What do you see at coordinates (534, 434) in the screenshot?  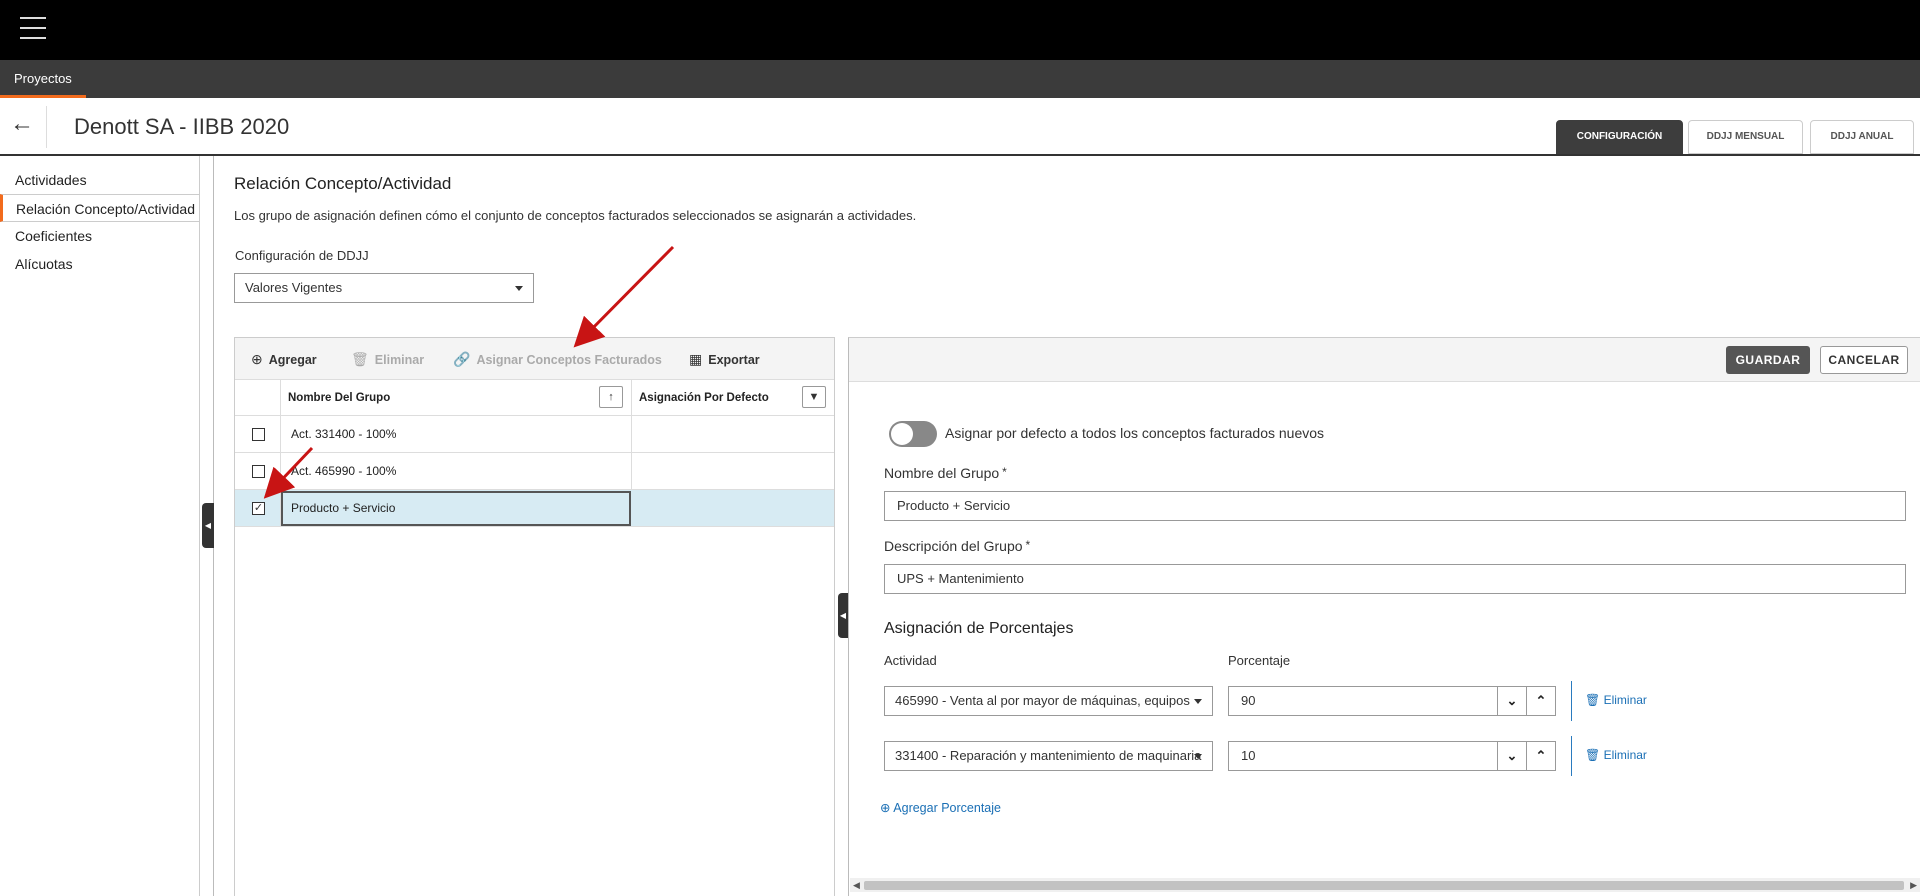 I see `table-row: Act. 331400 - 100%` at bounding box center [534, 434].